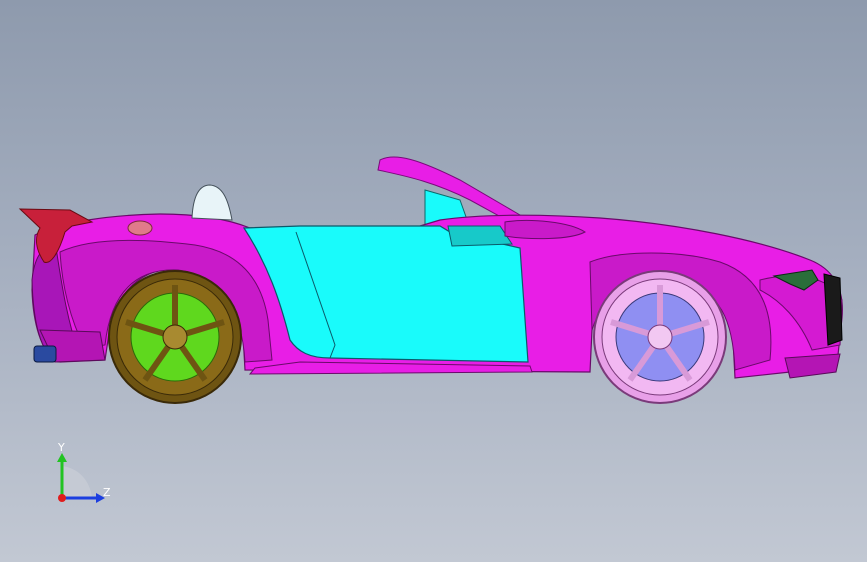 The width and height of the screenshot is (867, 562). What do you see at coordinates (175, 337) in the screenshot?
I see `rear-wheel` at bounding box center [175, 337].